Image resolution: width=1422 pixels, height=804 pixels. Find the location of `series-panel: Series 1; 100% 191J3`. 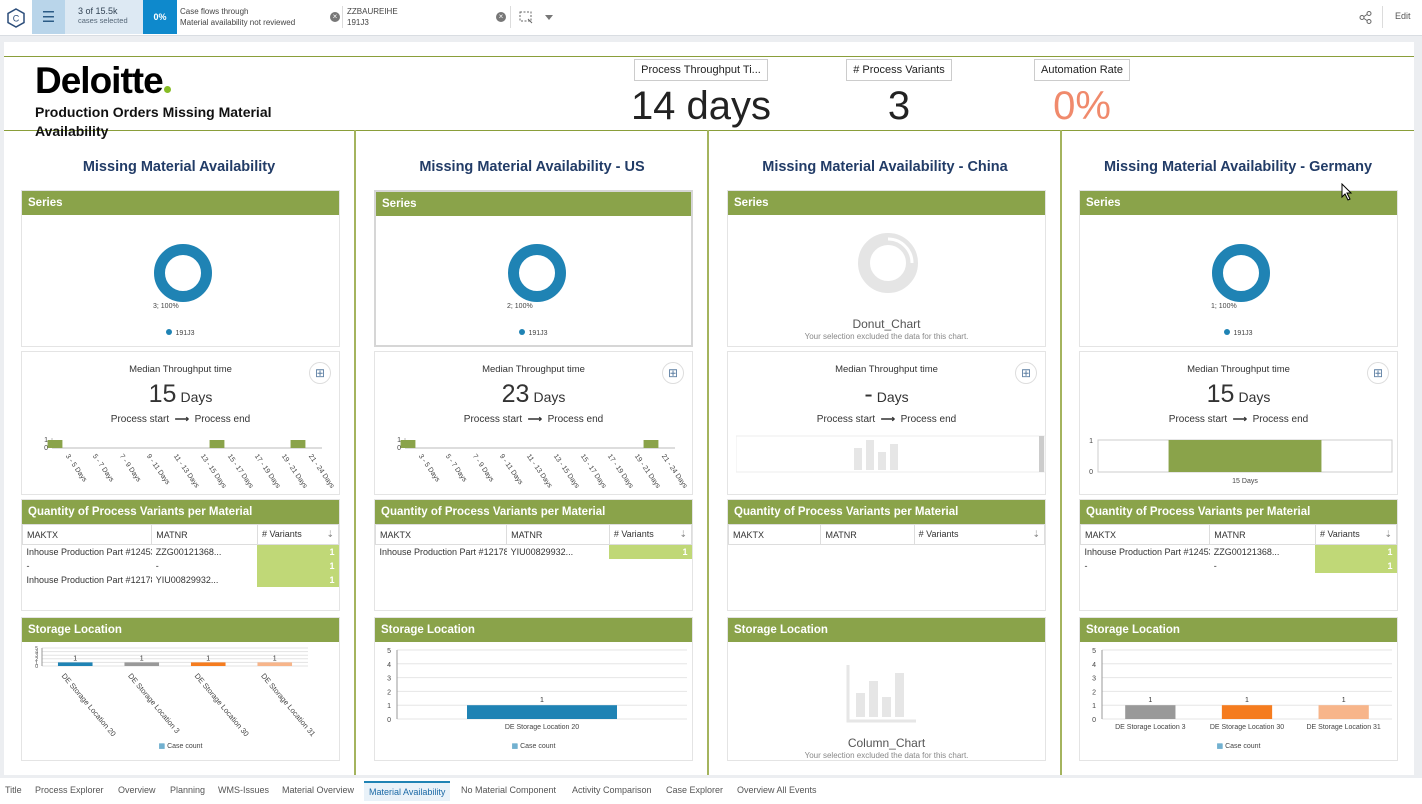

series-panel: Series 1; 100% 191J3 is located at coordinates (1238, 268).